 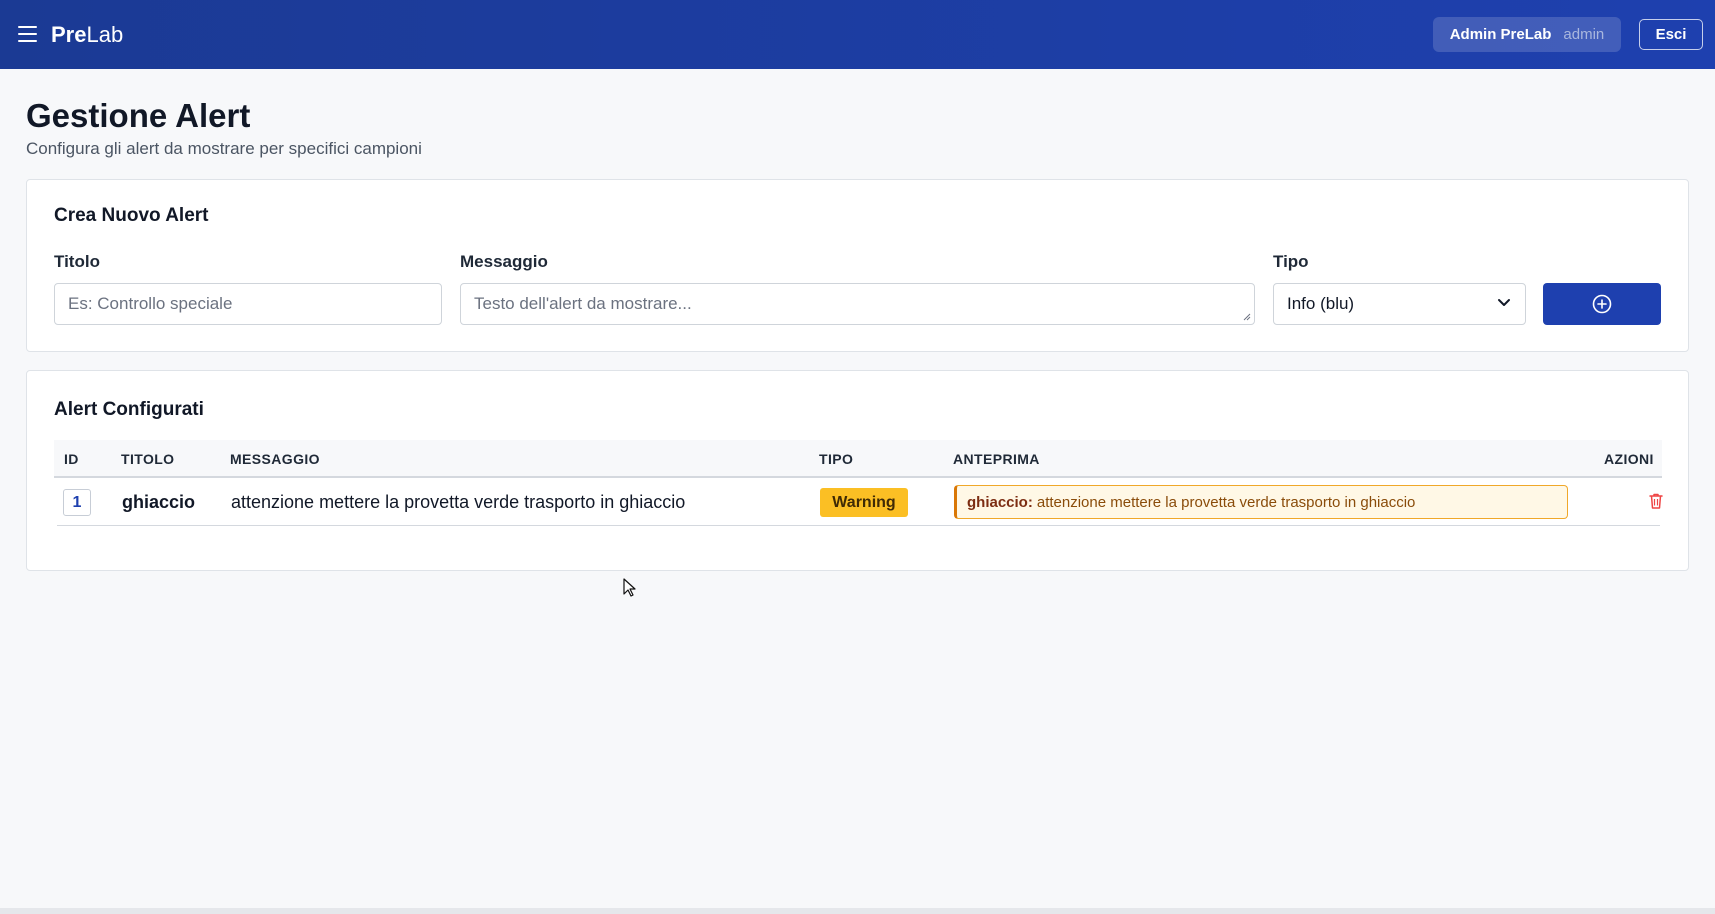 I want to click on add-alert-button, so click(x=1602, y=304).